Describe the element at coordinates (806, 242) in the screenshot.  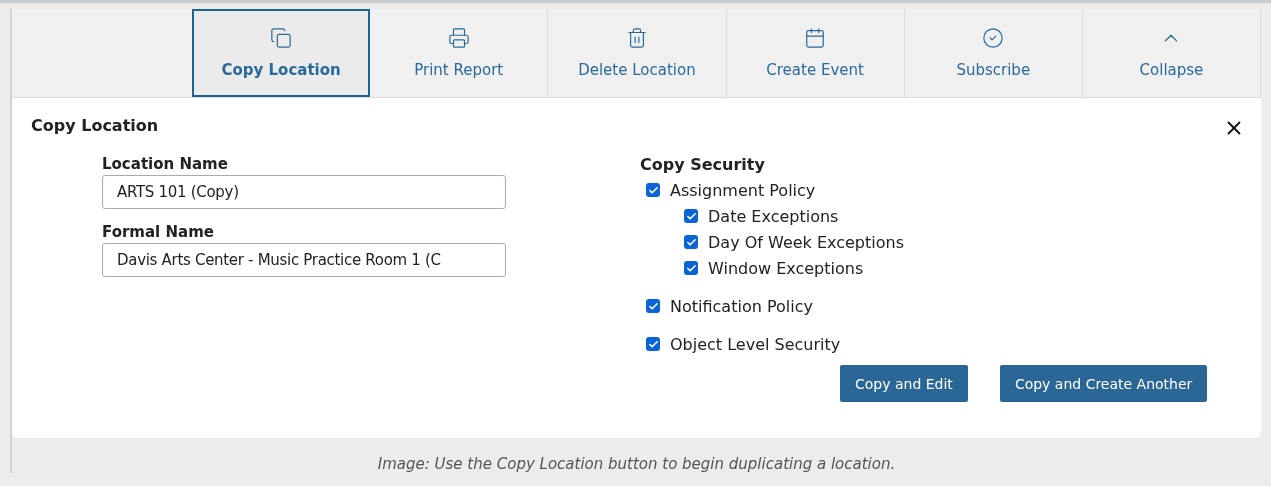
I see `checkbox-label: Day Of Week Exceptions` at that location.